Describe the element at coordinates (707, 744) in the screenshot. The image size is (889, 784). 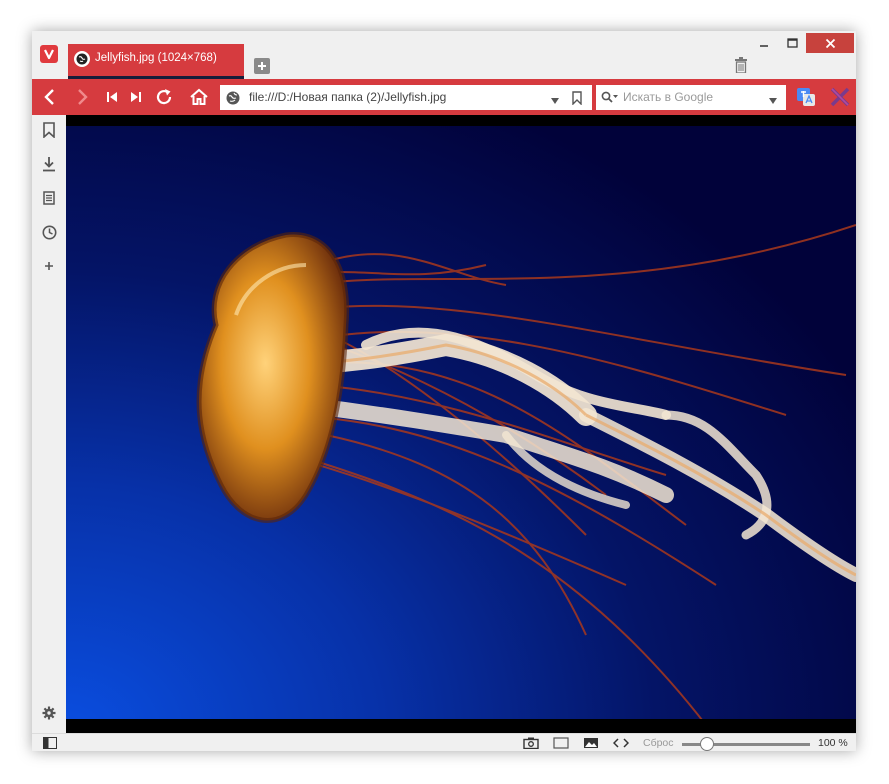
I see `zoom-slider-handle` at that location.